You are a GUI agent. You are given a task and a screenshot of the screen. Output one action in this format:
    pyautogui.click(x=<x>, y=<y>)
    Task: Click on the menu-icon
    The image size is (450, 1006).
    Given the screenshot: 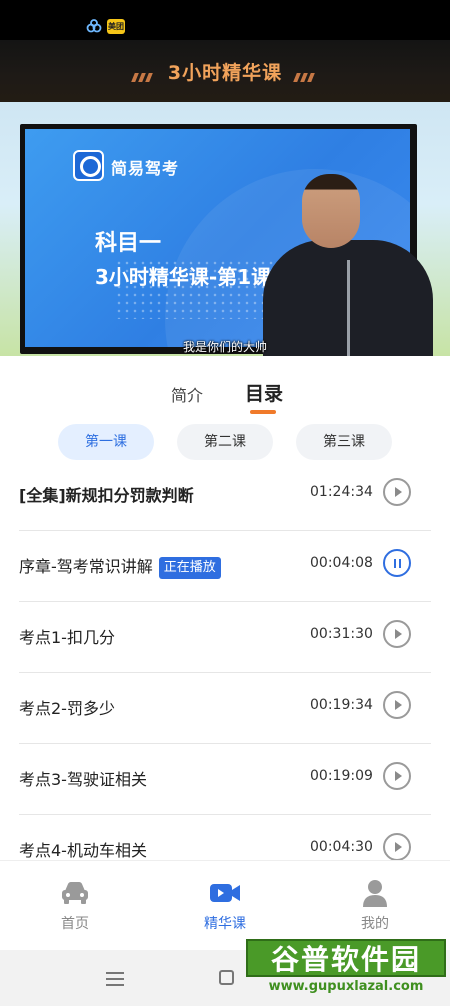 What is the action you would take?
    pyautogui.click(x=115, y=979)
    